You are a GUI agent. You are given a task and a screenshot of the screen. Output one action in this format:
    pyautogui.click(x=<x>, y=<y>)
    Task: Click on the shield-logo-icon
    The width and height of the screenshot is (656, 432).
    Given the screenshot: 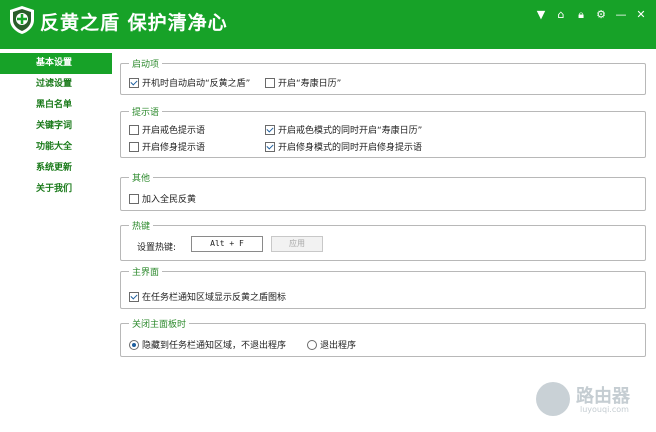 What is the action you would take?
    pyautogui.click(x=22, y=20)
    